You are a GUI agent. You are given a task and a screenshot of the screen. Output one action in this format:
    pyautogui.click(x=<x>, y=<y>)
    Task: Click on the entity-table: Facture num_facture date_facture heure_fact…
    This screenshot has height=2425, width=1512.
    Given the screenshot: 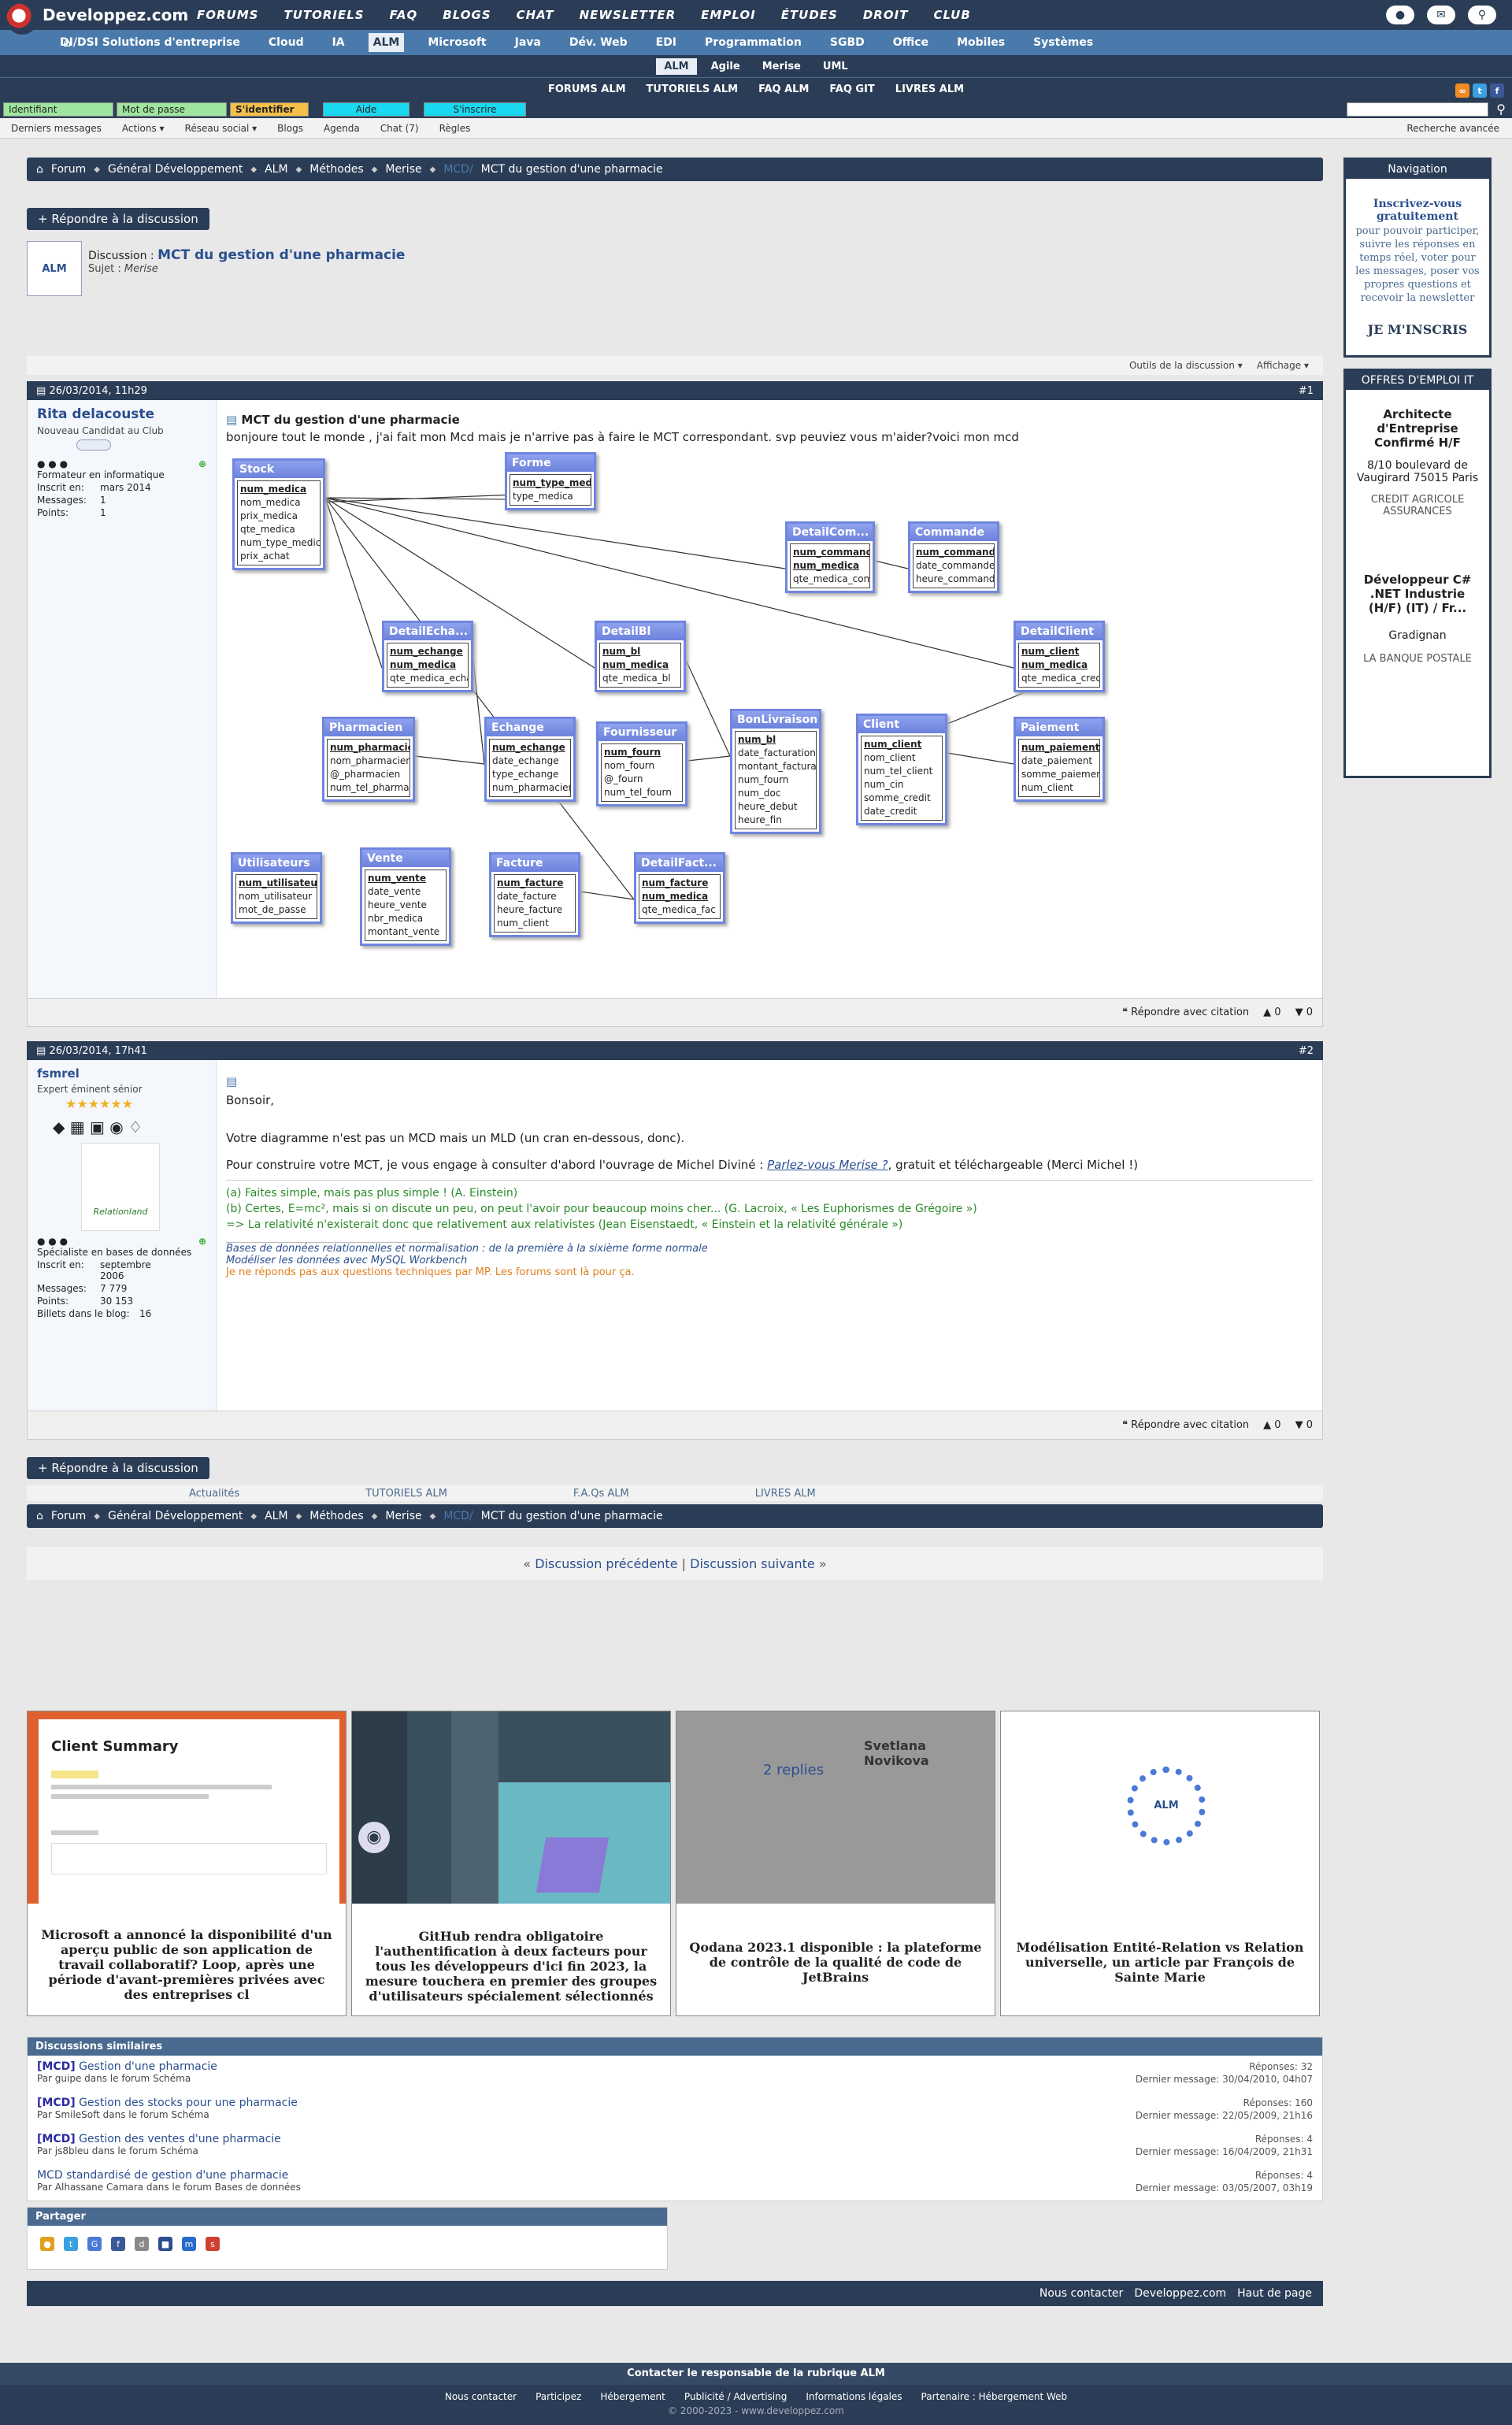 What is the action you would take?
    pyautogui.click(x=534, y=894)
    